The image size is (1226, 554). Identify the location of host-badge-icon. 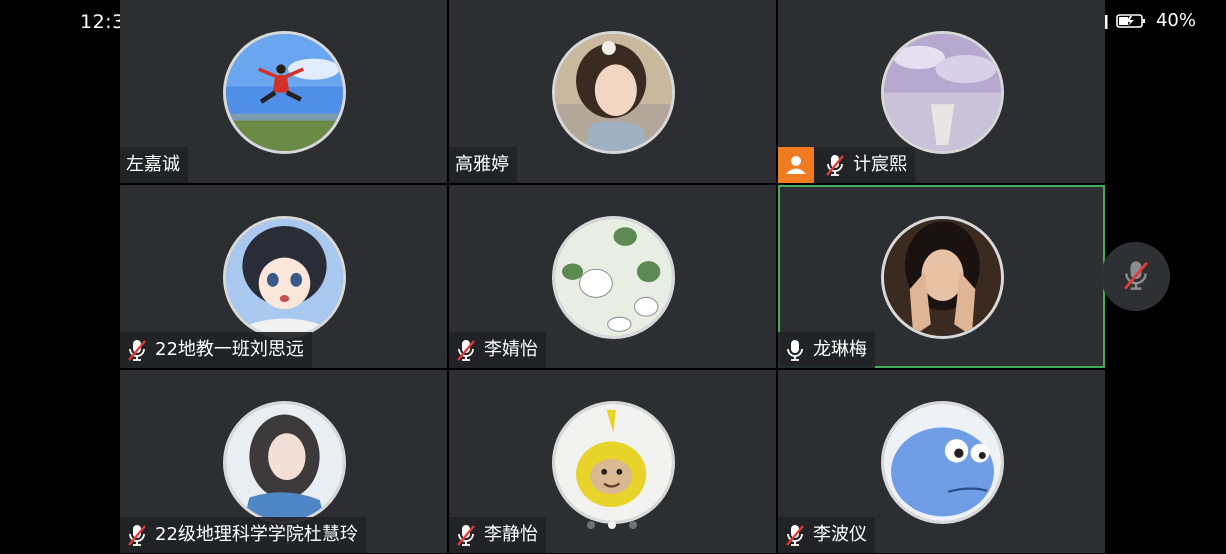
(796, 165).